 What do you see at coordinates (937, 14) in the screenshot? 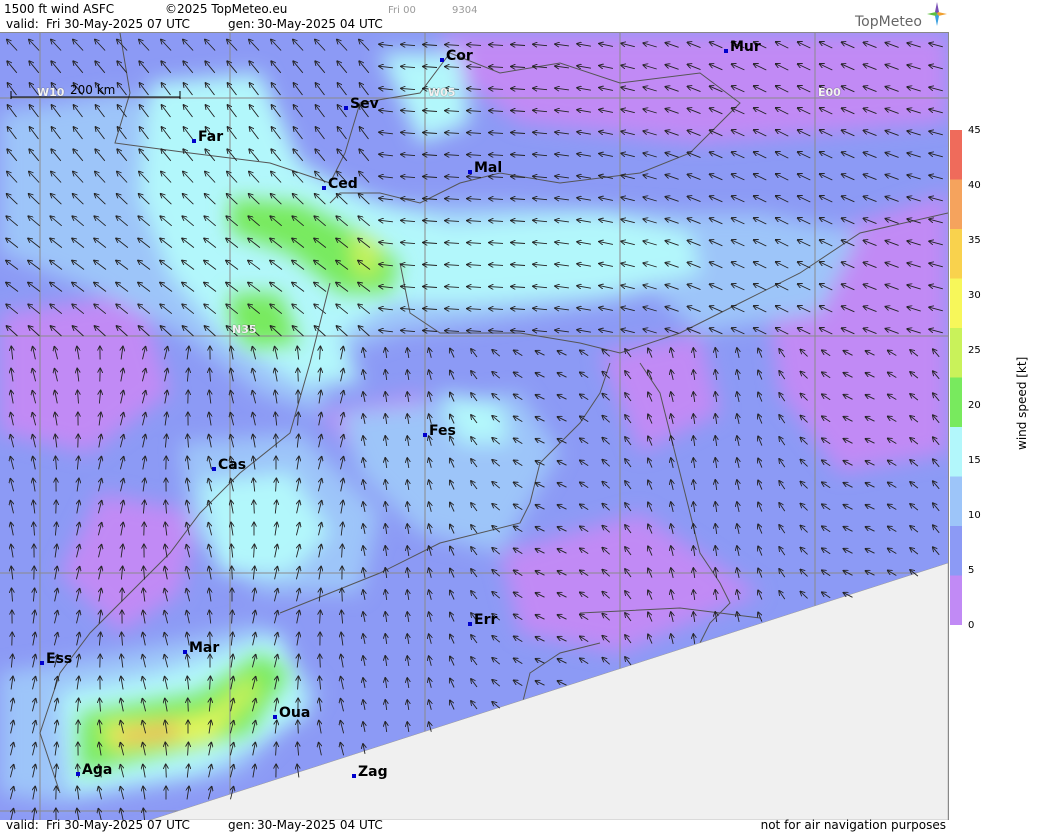
I see `compass-icon` at bounding box center [937, 14].